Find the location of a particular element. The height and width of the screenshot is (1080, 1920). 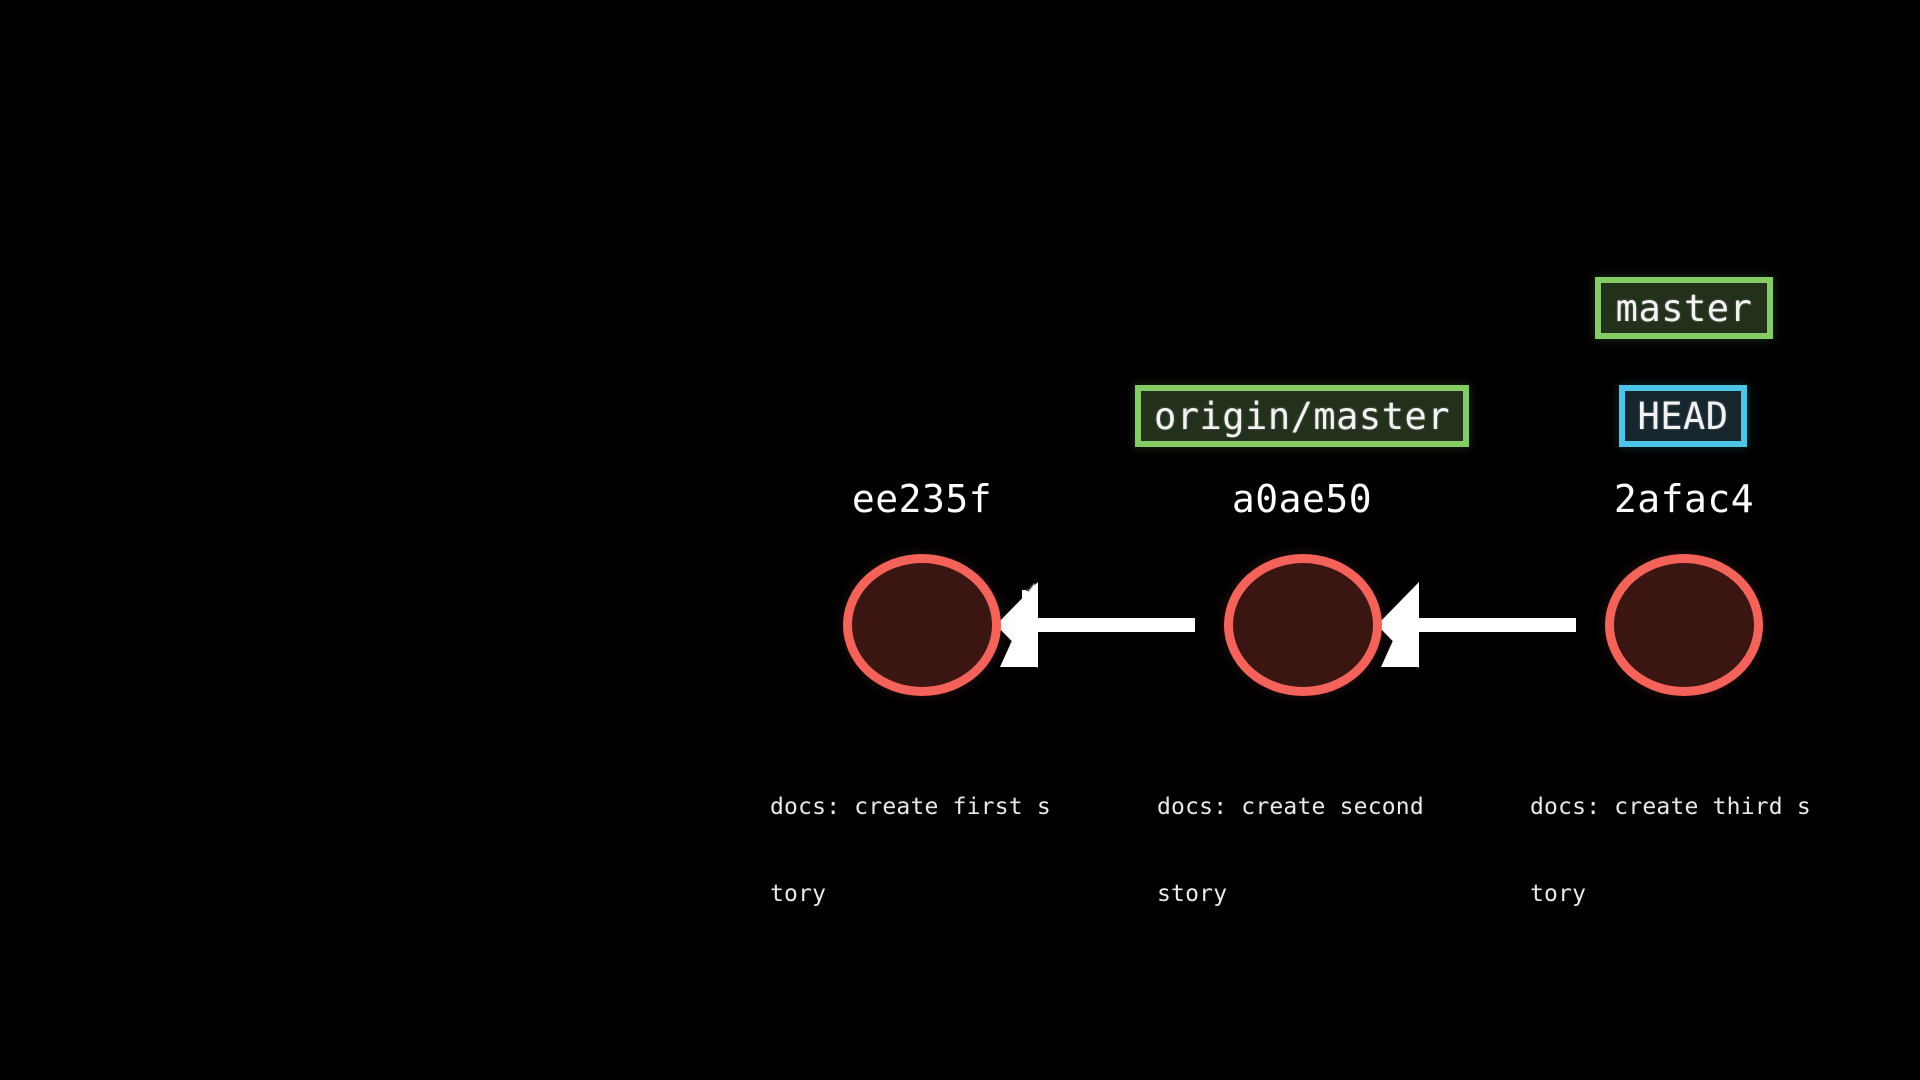

ref-label-master: master is located at coordinates (1684, 308).